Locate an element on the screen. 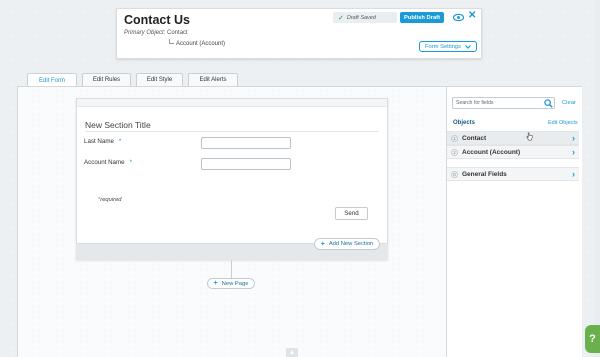  tab-edit-alerts: Edit Alerts is located at coordinates (213, 79).